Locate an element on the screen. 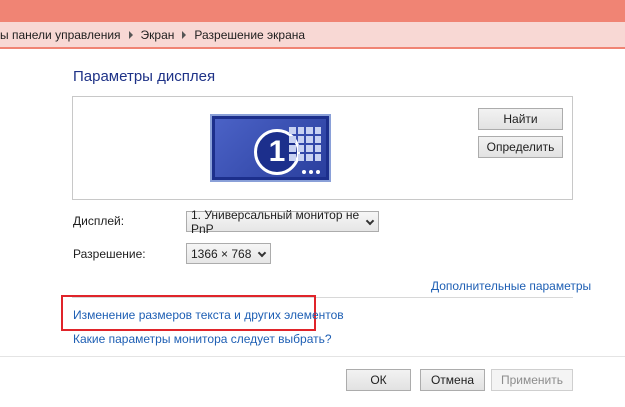  footer-divider is located at coordinates (312, 356).